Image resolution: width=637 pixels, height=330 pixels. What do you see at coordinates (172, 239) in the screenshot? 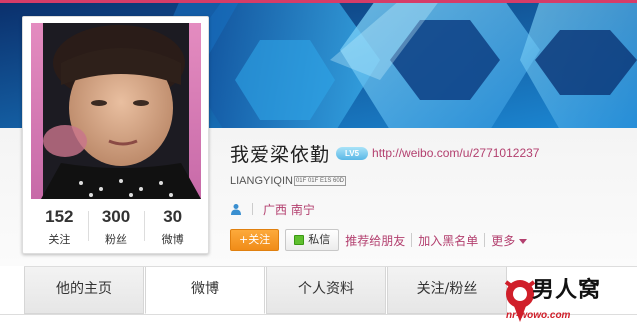
I see `posts-label: 微博` at bounding box center [172, 239].